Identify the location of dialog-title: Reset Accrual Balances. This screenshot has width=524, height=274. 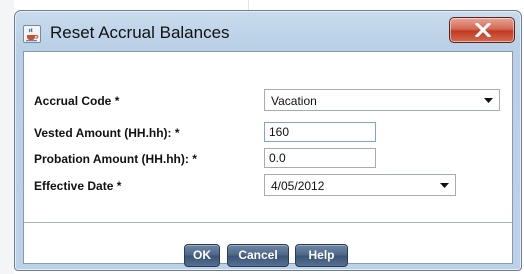
(140, 32).